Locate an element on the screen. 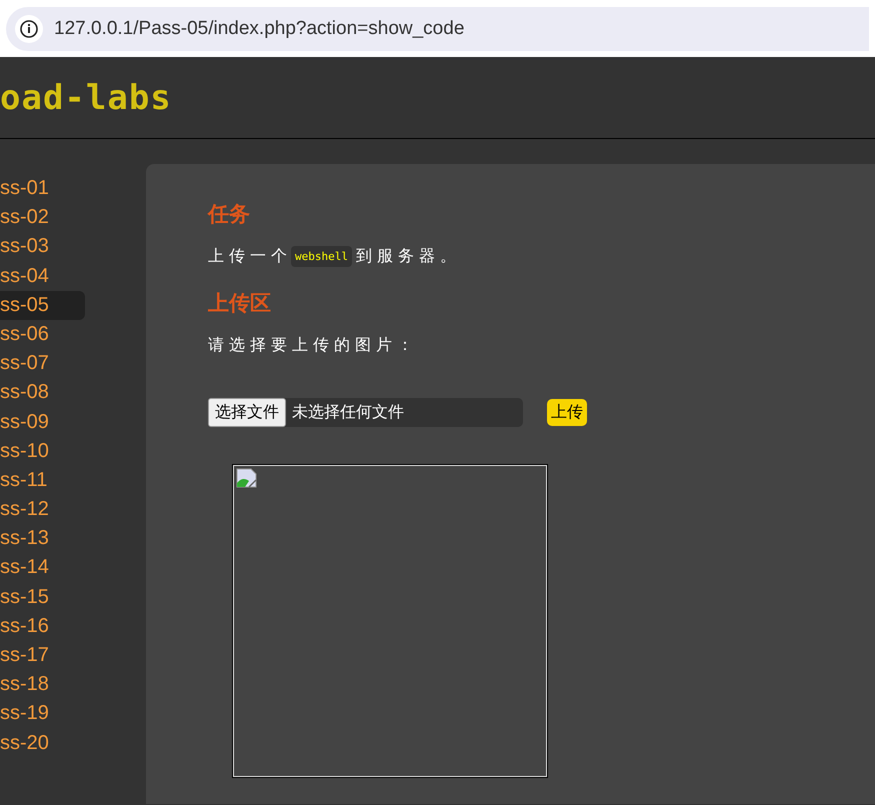  sidebar-link: ss-17 is located at coordinates (42, 655).